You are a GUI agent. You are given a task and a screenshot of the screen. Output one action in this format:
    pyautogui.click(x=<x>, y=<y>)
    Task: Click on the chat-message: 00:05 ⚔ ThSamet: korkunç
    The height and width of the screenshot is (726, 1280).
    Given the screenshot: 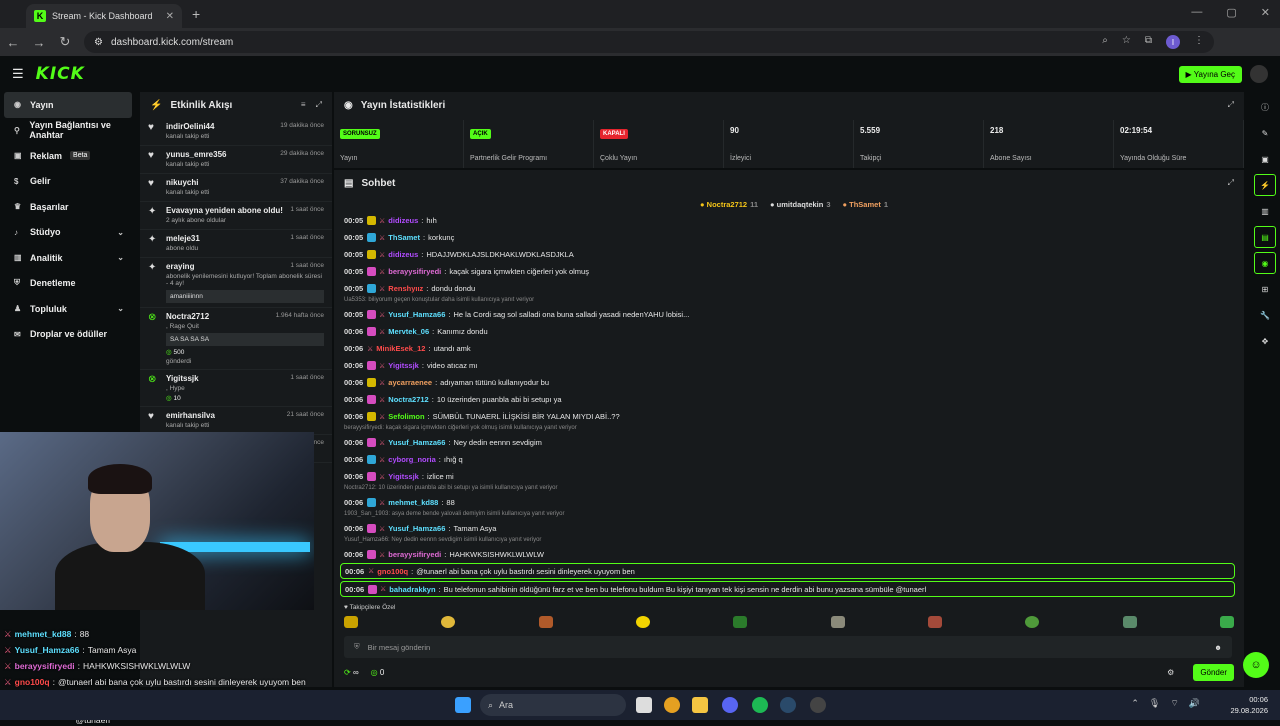 What is the action you would take?
    pyautogui.click(x=787, y=237)
    